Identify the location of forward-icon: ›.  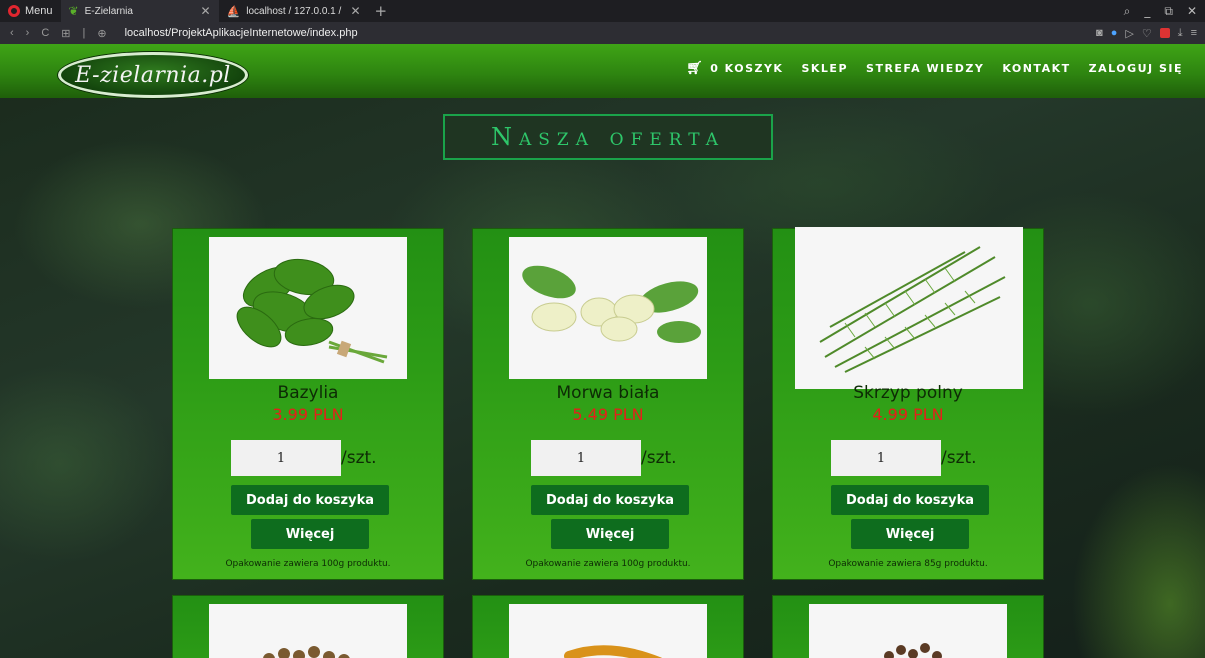
(28, 33).